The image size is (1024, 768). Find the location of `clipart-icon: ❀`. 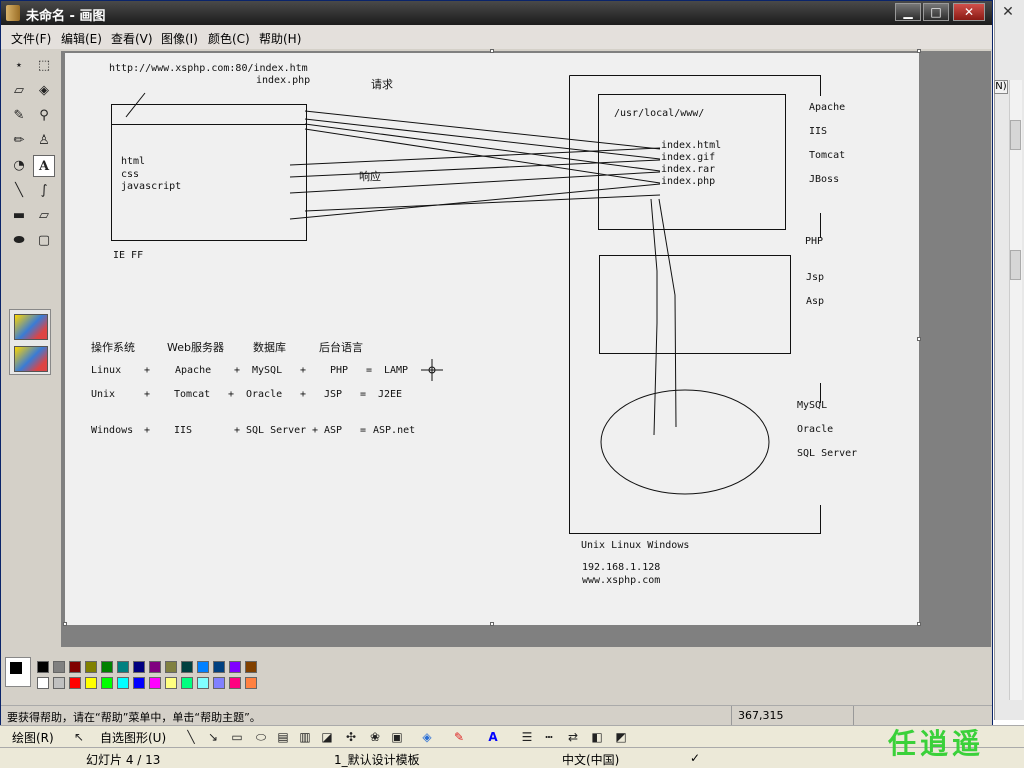

clipart-icon: ❀ is located at coordinates (375, 737).